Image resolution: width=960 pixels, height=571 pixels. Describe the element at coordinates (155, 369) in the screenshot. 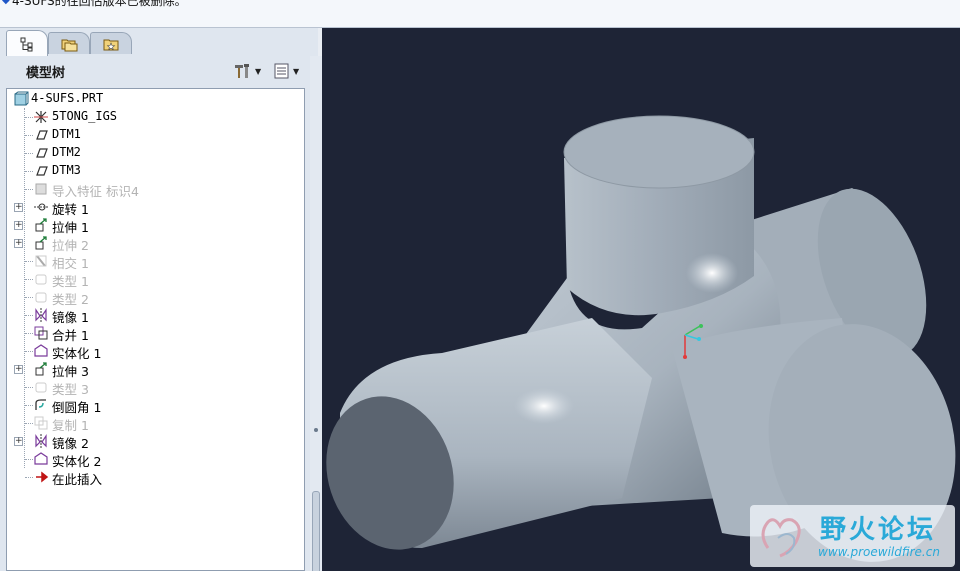

I see `tree-item: + 拉伸 3` at that location.